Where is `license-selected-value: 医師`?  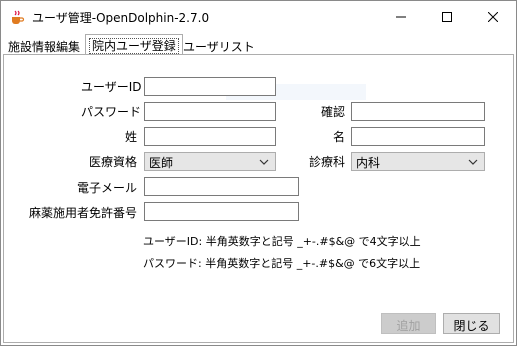 license-selected-value: 医師 is located at coordinates (161, 163).